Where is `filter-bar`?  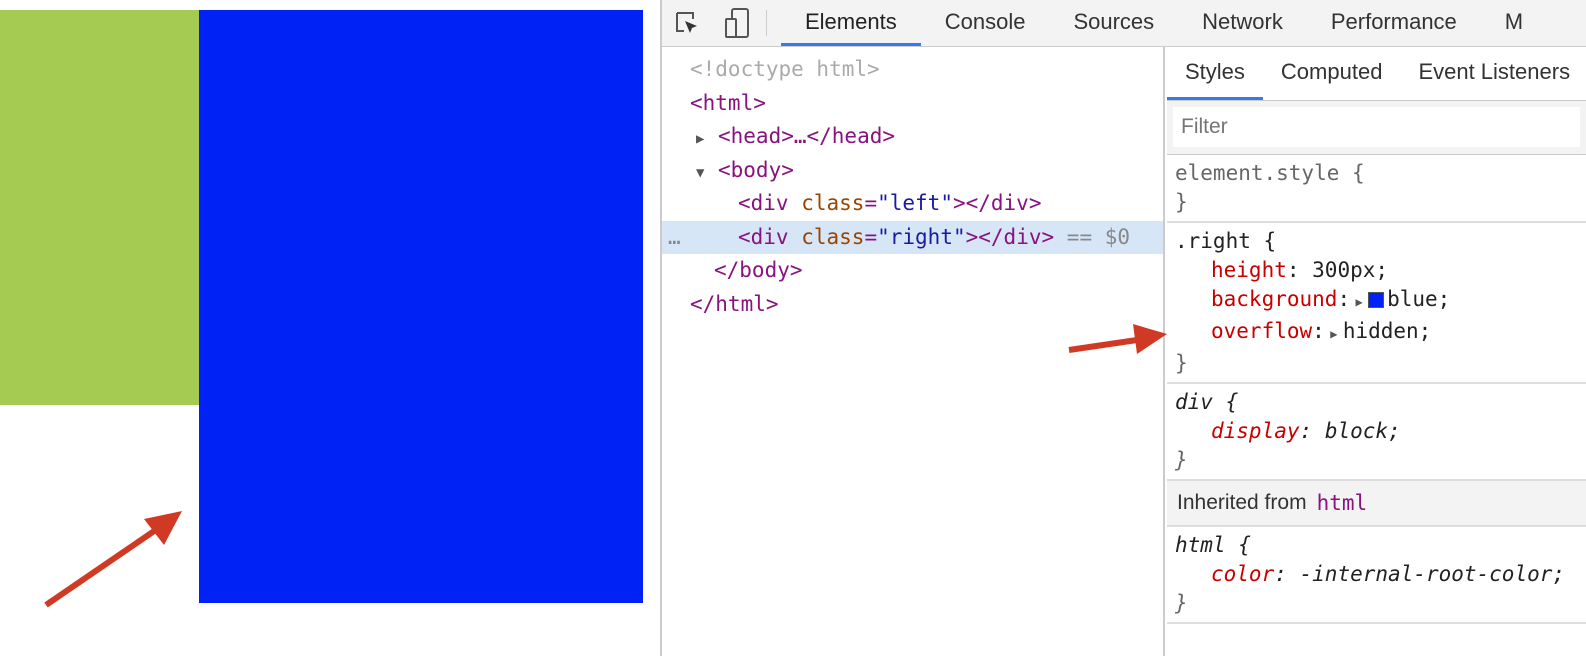
filter-bar is located at coordinates (1376, 128).